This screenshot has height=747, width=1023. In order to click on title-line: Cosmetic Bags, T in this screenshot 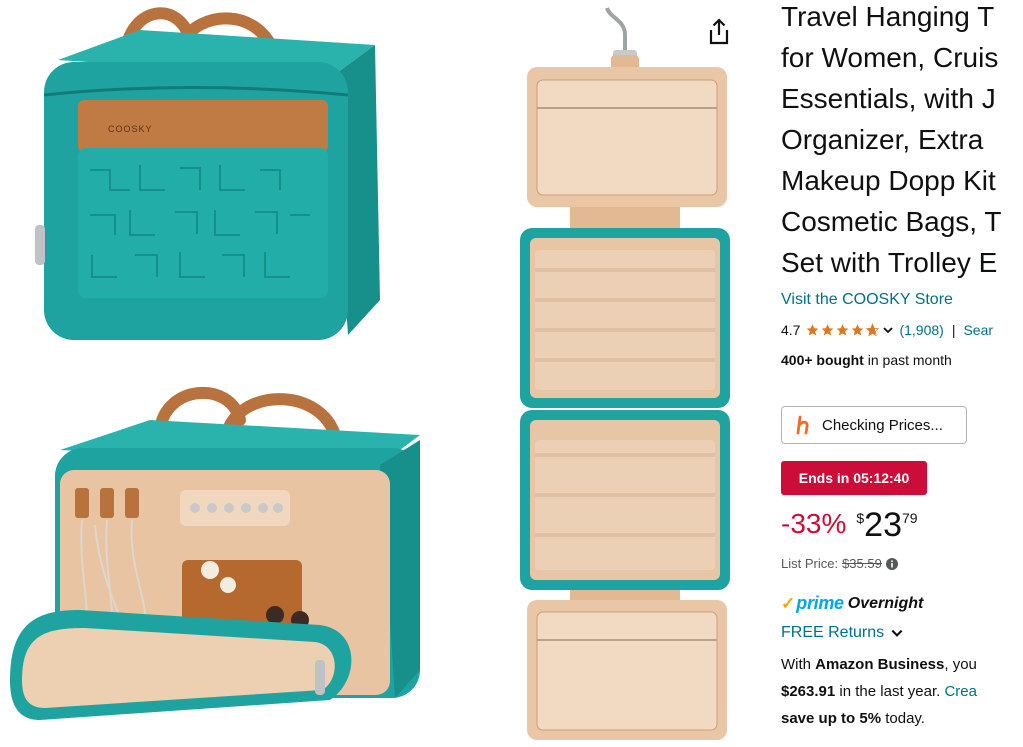, I will do `click(891, 221)`.